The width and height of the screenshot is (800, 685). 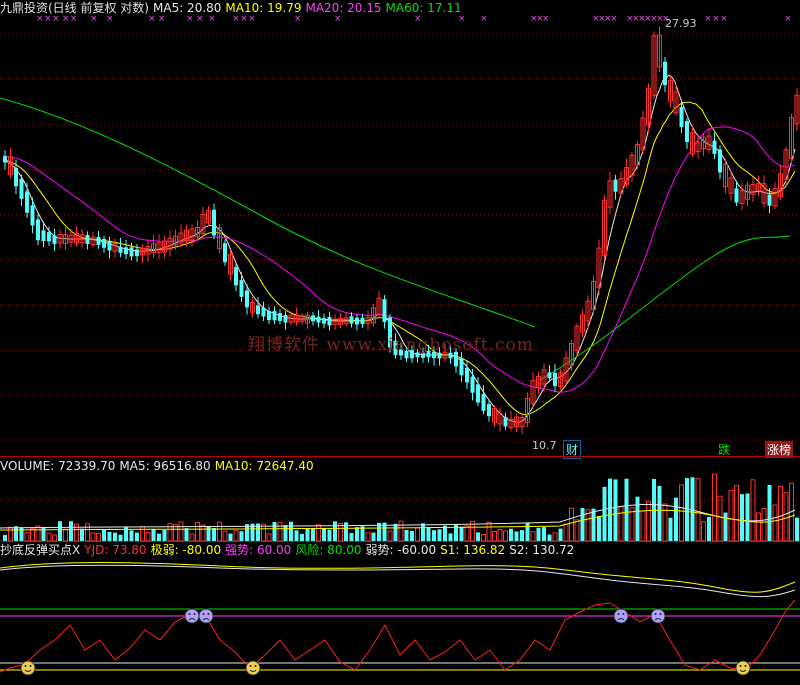 What do you see at coordinates (423, 8) in the screenshot?
I see `ma60-label: MA60: 17.11` at bounding box center [423, 8].